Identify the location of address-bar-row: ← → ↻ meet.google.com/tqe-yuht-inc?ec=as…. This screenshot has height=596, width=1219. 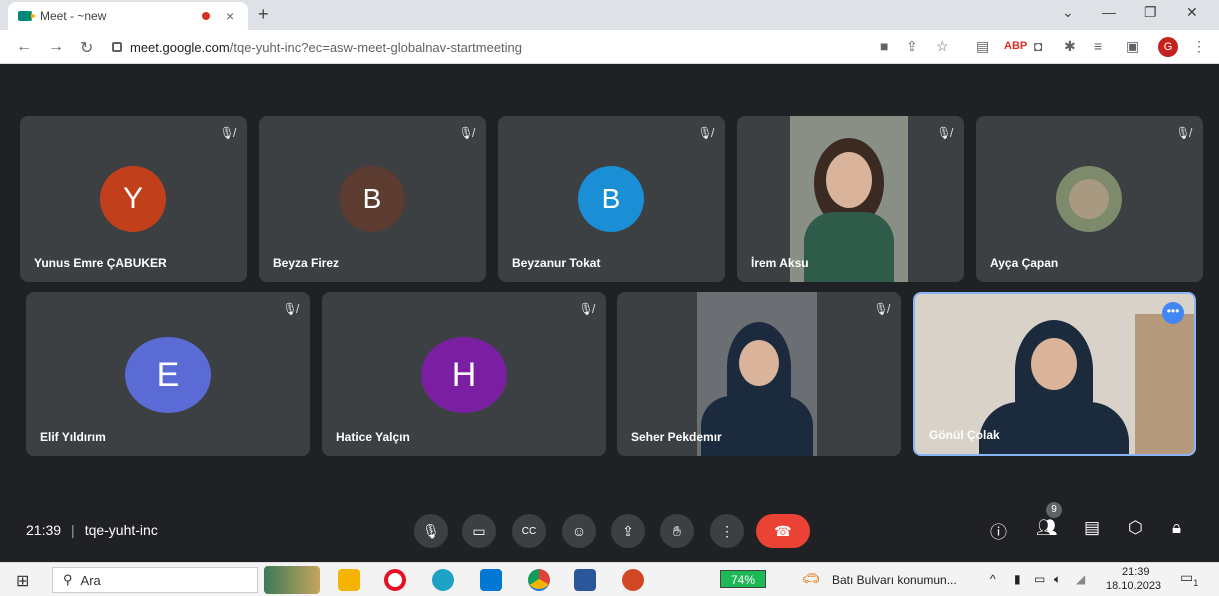
(609, 47).